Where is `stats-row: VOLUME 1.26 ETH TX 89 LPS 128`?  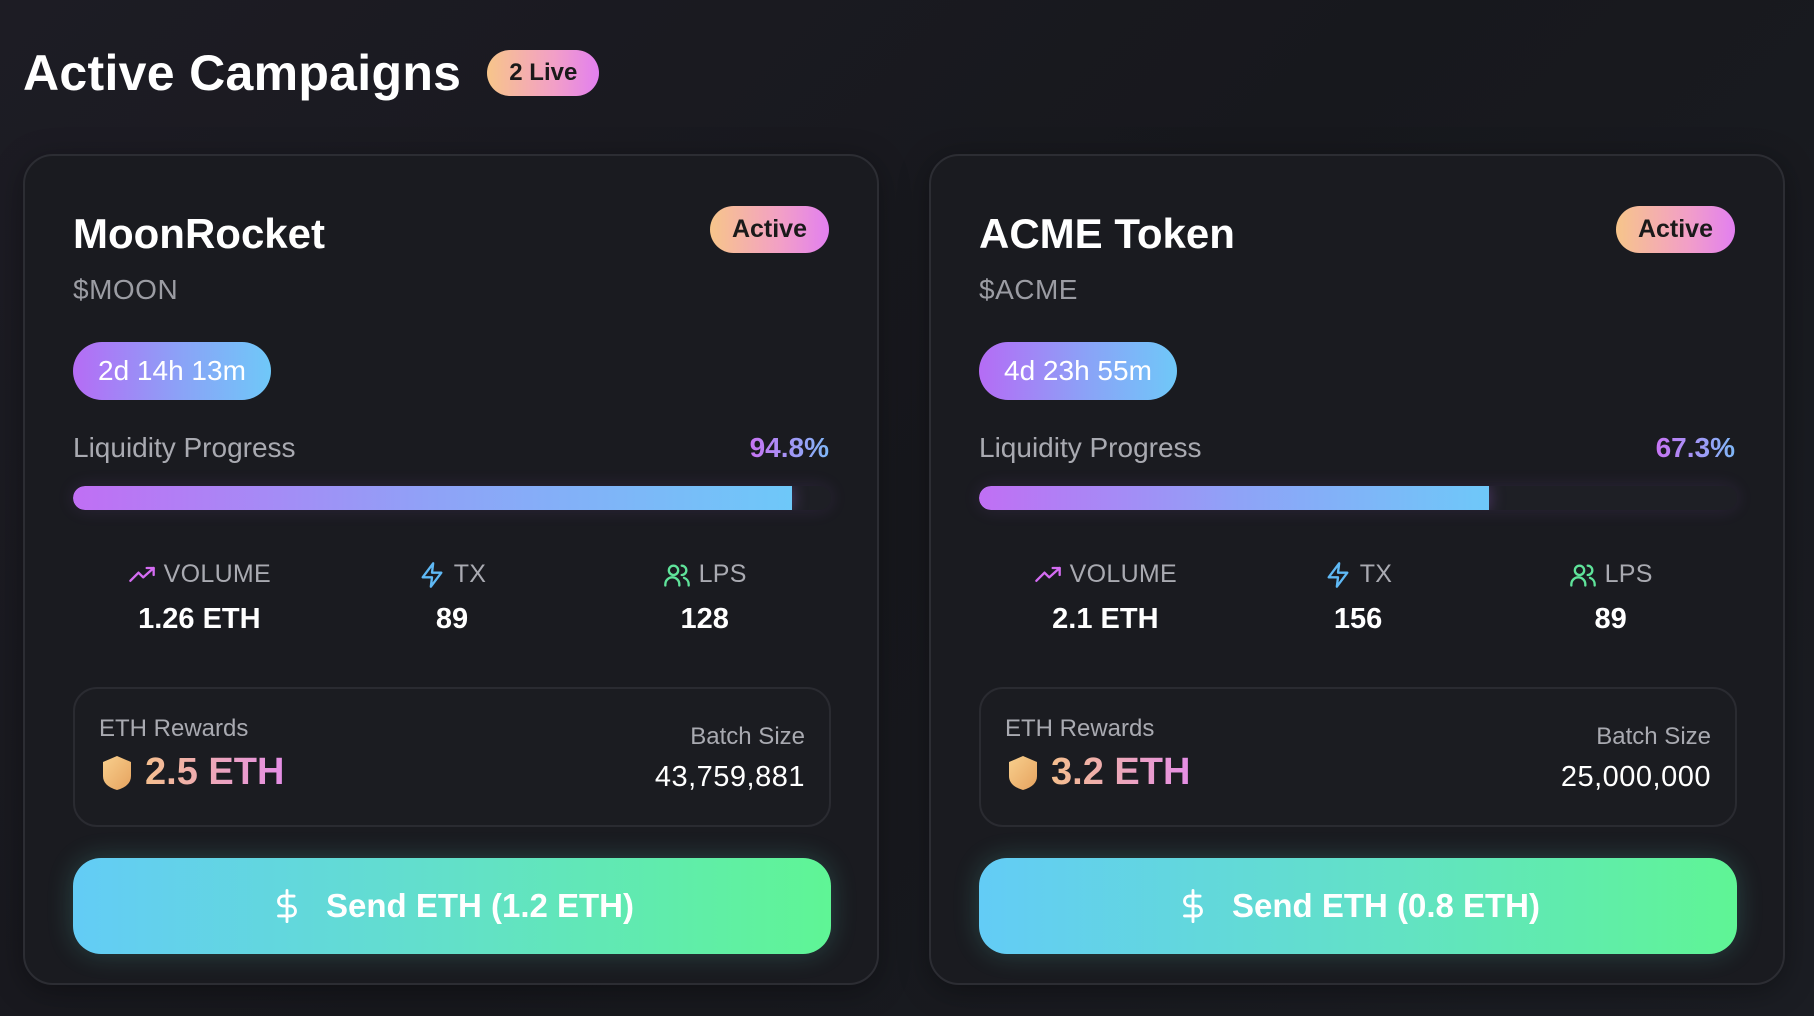 stats-row: VOLUME 1.26 ETH TX 89 LPS 128 is located at coordinates (452, 598).